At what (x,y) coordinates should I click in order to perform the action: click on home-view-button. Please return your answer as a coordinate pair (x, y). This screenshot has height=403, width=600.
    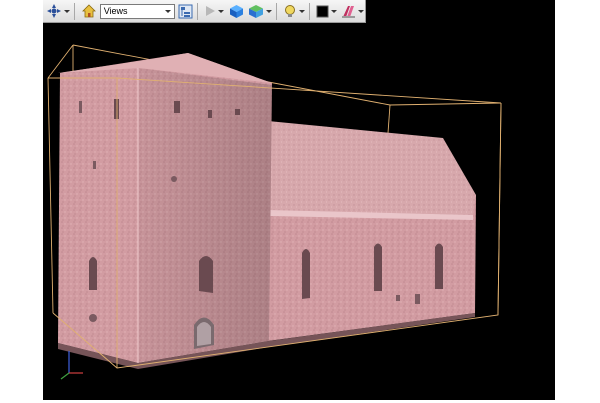
    Looking at the image, I should click on (89, 11).